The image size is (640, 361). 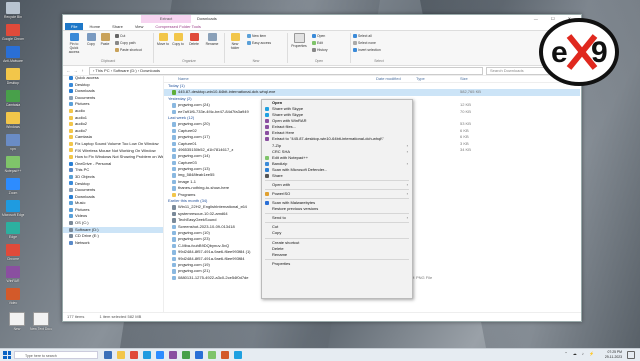 What do you see at coordinates (120, 36) in the screenshot?
I see `cut-button: Cut` at bounding box center [120, 36].